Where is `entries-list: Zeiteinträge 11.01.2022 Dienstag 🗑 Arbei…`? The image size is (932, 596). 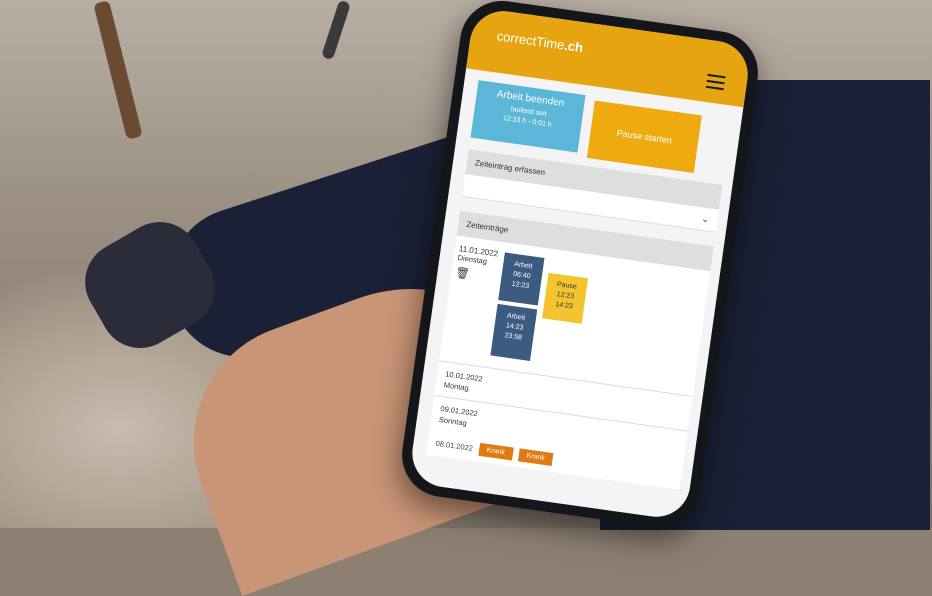 entries-list: Zeiteinträge 11.01.2022 Dienstag 🗑 Arbei… is located at coordinates (569, 350).